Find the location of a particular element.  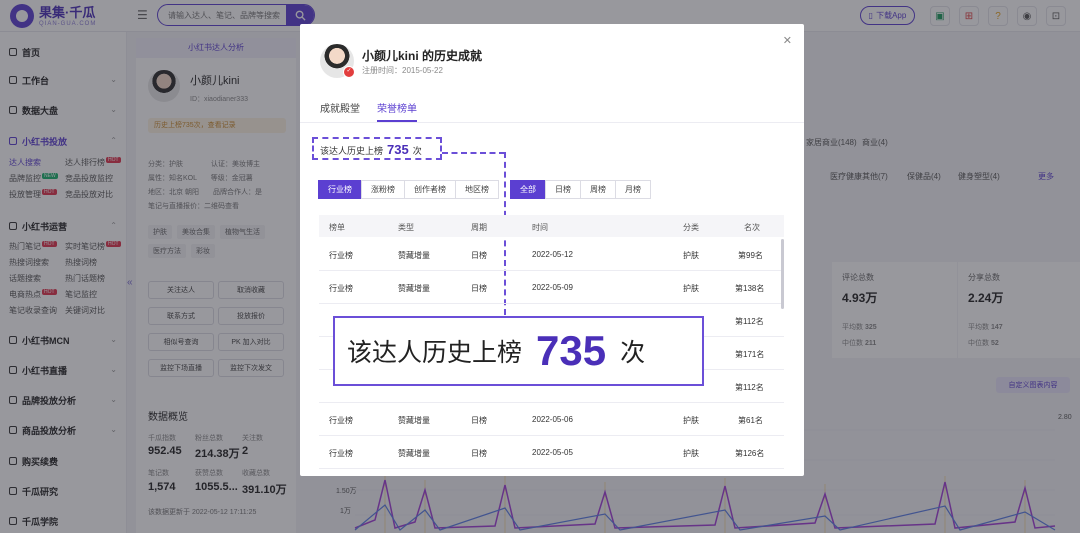

verified-badge-icon: ✓ is located at coordinates (349, 72).